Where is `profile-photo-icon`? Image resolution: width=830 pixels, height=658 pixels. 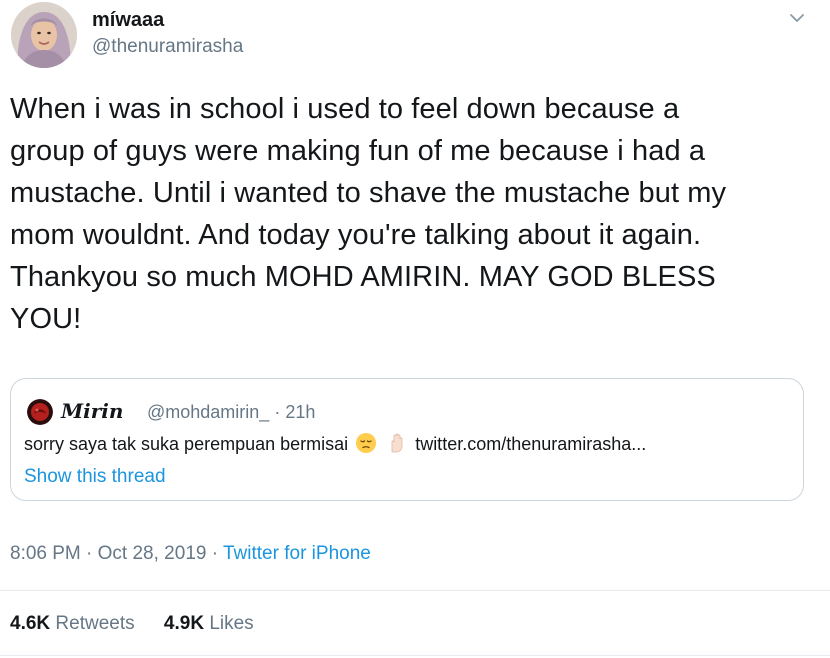
profile-photo-icon is located at coordinates (44, 35).